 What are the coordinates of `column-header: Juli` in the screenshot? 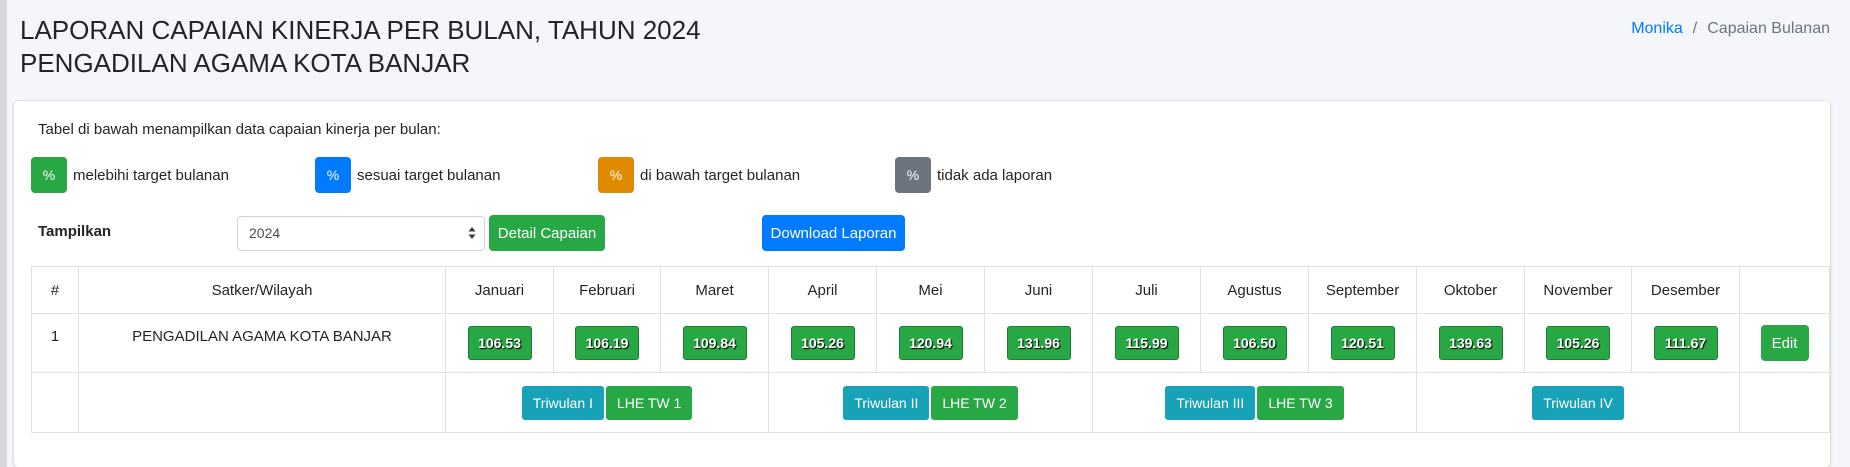 It's located at (1146, 290).